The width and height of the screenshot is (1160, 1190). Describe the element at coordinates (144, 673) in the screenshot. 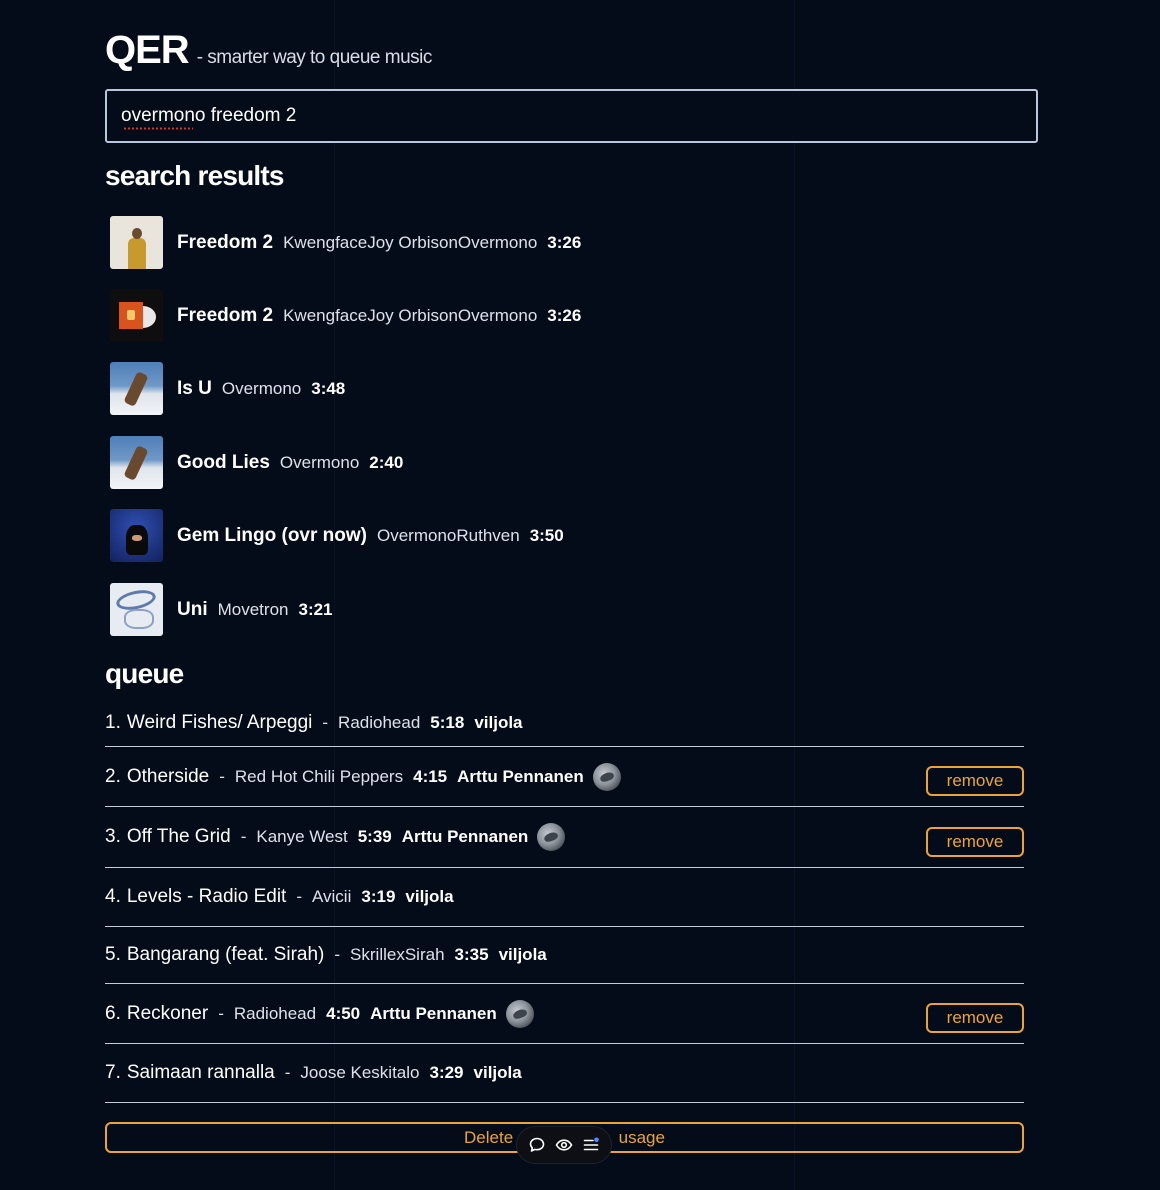

I see `queue-heading: queue` at that location.